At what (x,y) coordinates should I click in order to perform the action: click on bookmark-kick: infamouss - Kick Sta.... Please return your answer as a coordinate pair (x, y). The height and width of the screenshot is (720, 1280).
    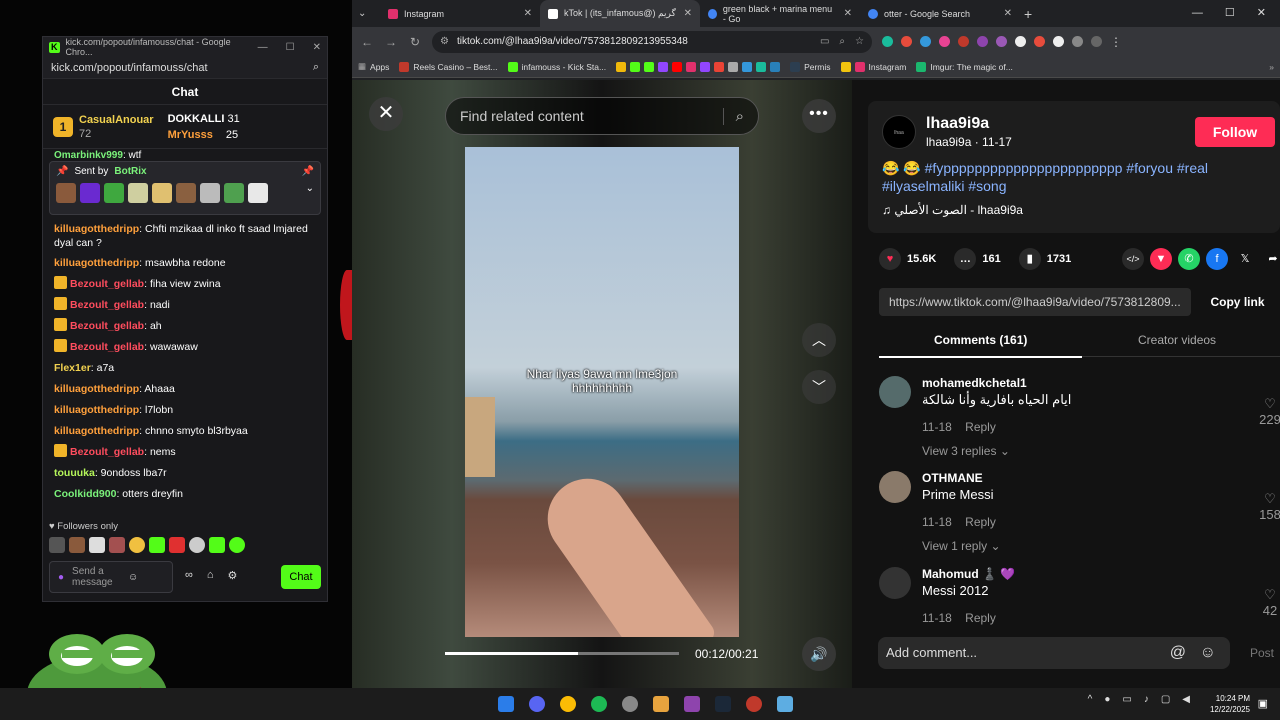
    Looking at the image, I should click on (556, 66).